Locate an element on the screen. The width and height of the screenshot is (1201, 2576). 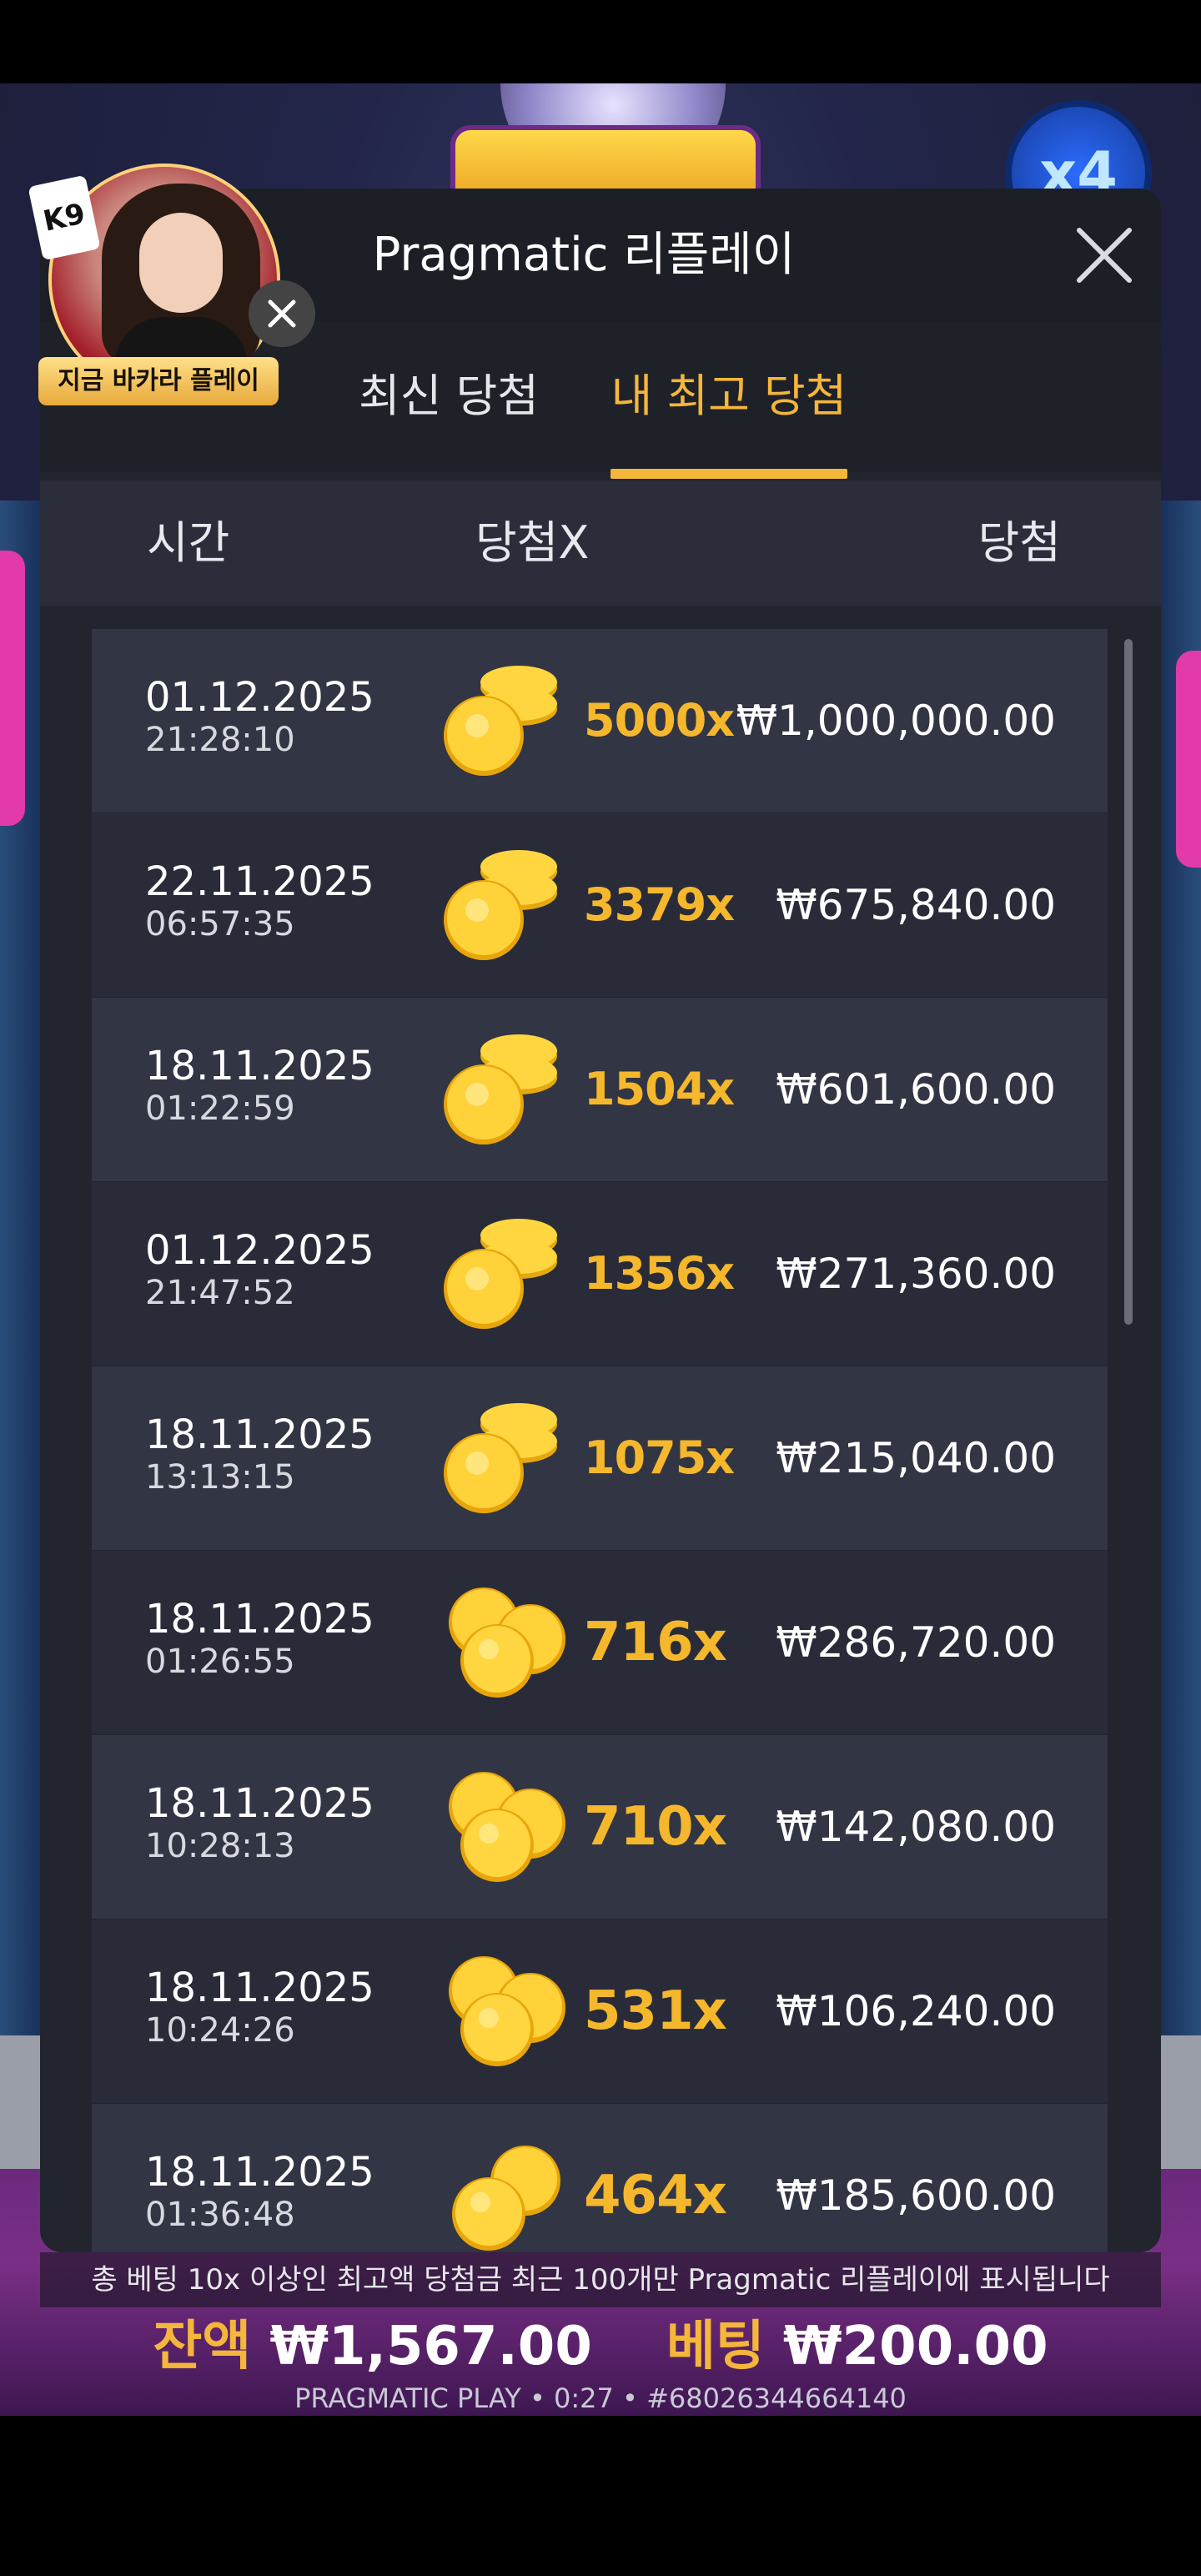
win-multiplier: 710x is located at coordinates (656, 1827).